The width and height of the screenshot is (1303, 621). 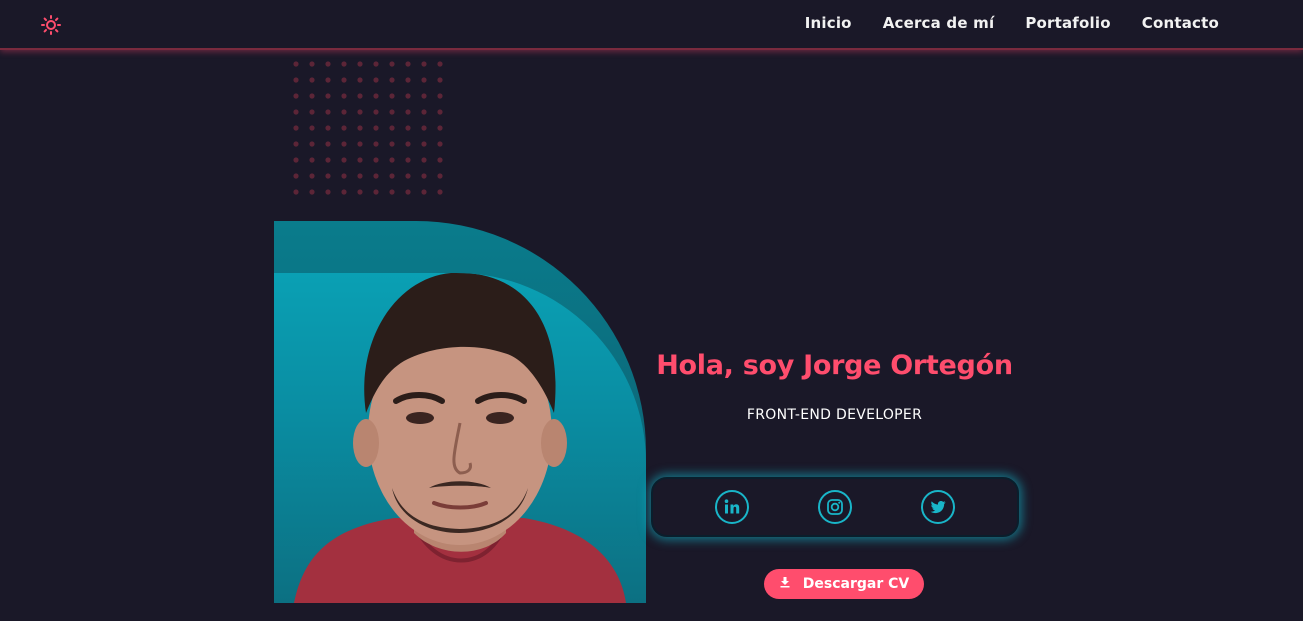 What do you see at coordinates (651, 25) in the screenshot?
I see `navbar: Inicio Acerca de mí Portafolio Contacto` at bounding box center [651, 25].